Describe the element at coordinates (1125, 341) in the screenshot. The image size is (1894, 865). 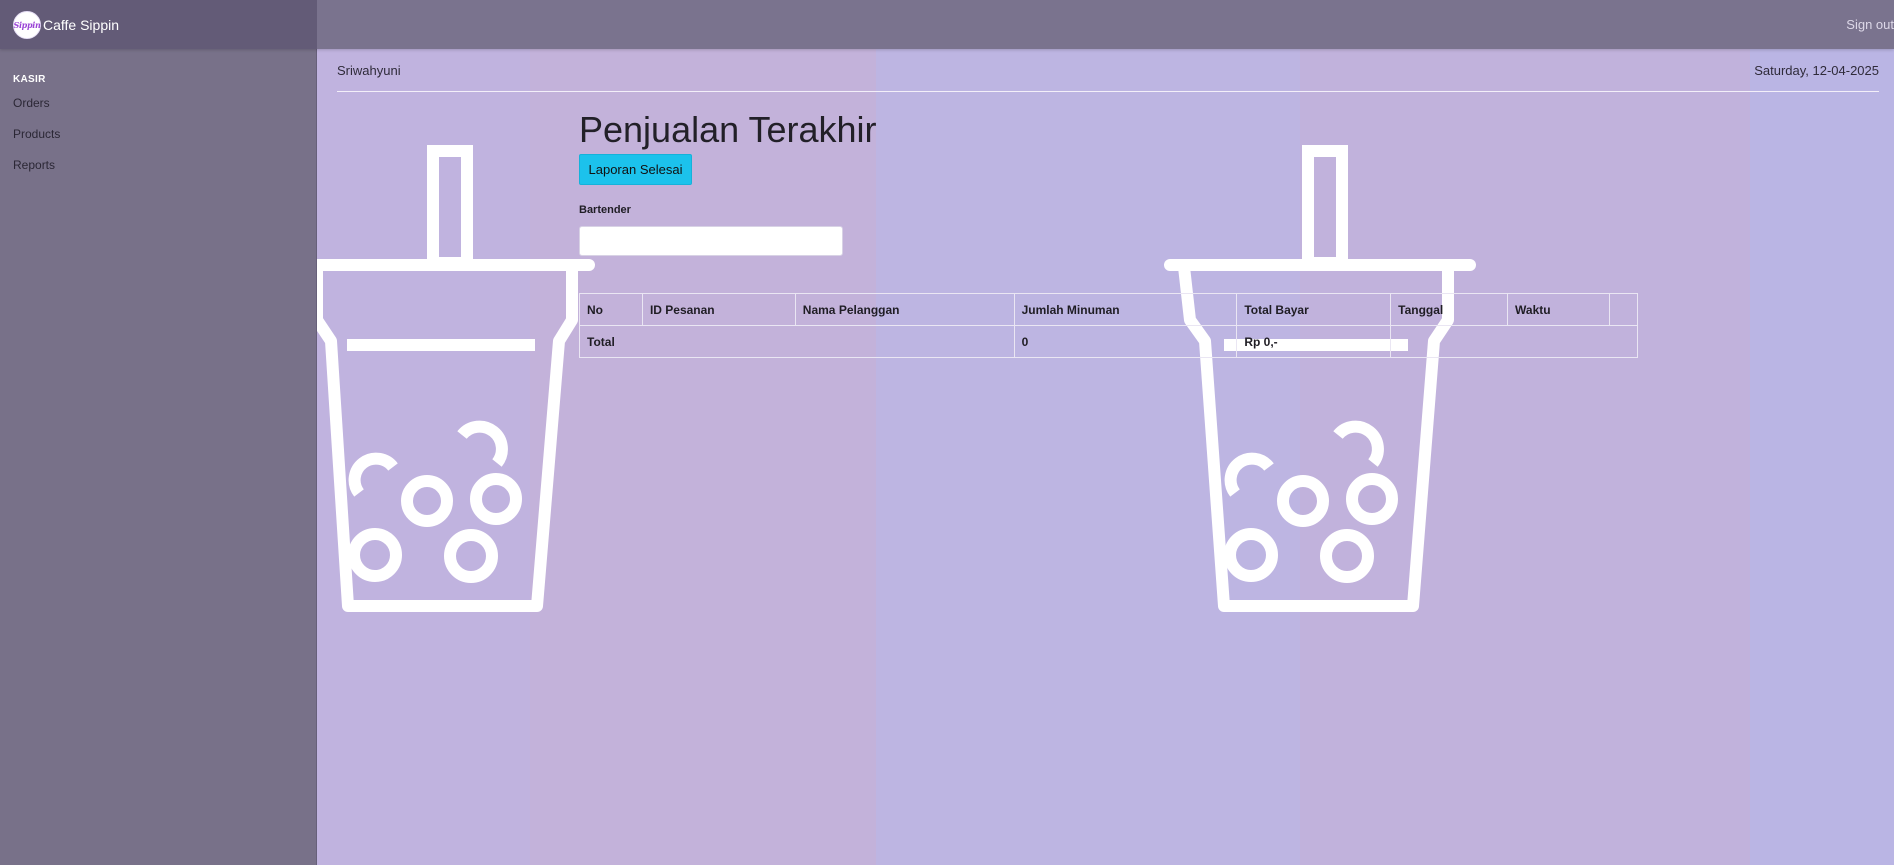
I see `total-drinks-cell: 0` at that location.